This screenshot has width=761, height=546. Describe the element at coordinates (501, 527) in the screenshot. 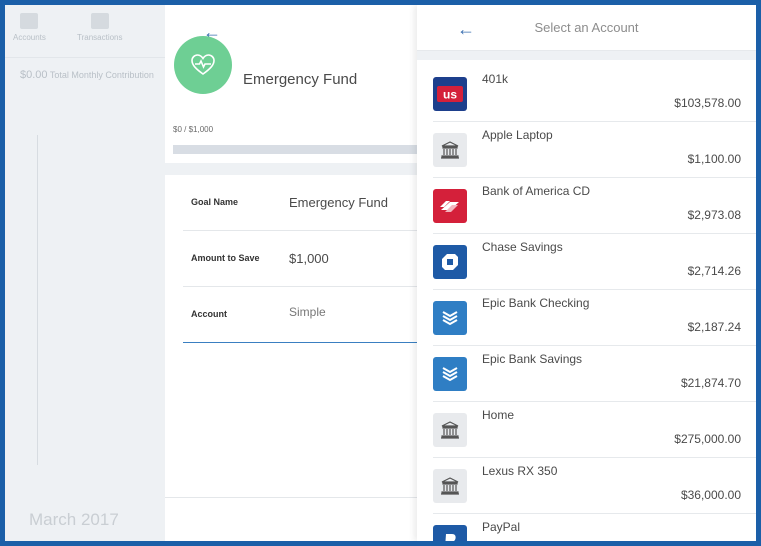

I see `account-name: PayPal` at that location.